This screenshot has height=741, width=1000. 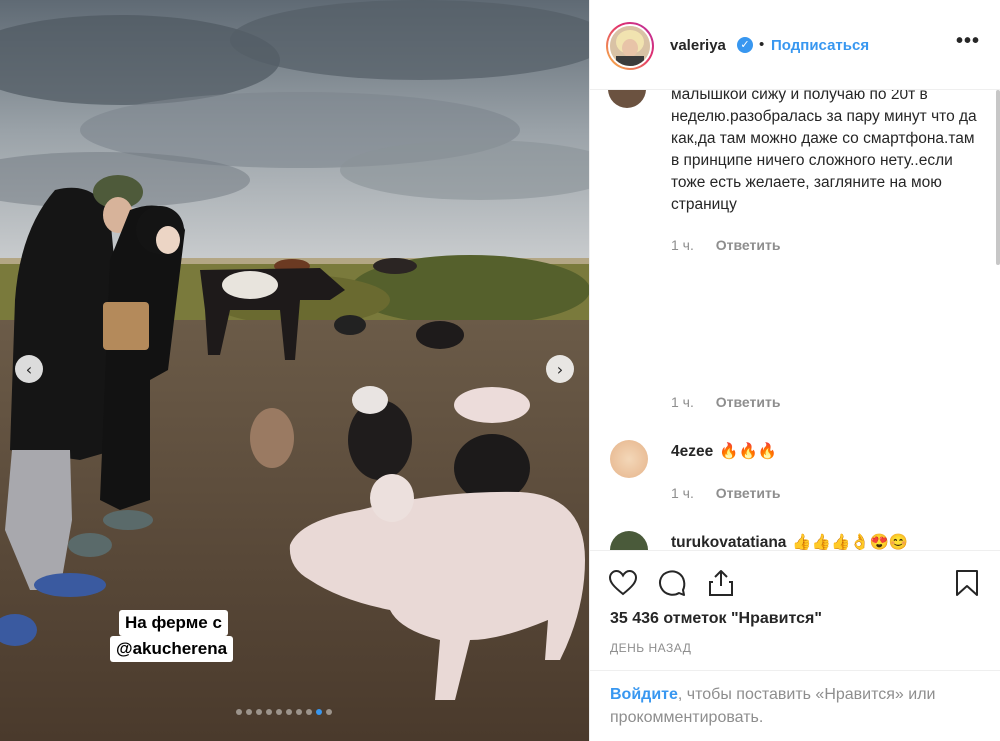 What do you see at coordinates (650, 648) in the screenshot?
I see `post-date: ДЕНЬ НАЗАД` at bounding box center [650, 648].